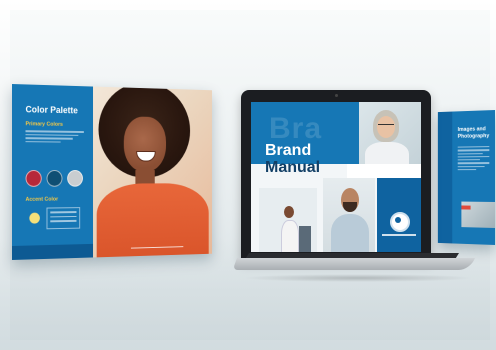 This screenshot has width=496, height=350. What do you see at coordinates (54, 178) in the screenshot?
I see `primary-swatch-navy` at bounding box center [54, 178].